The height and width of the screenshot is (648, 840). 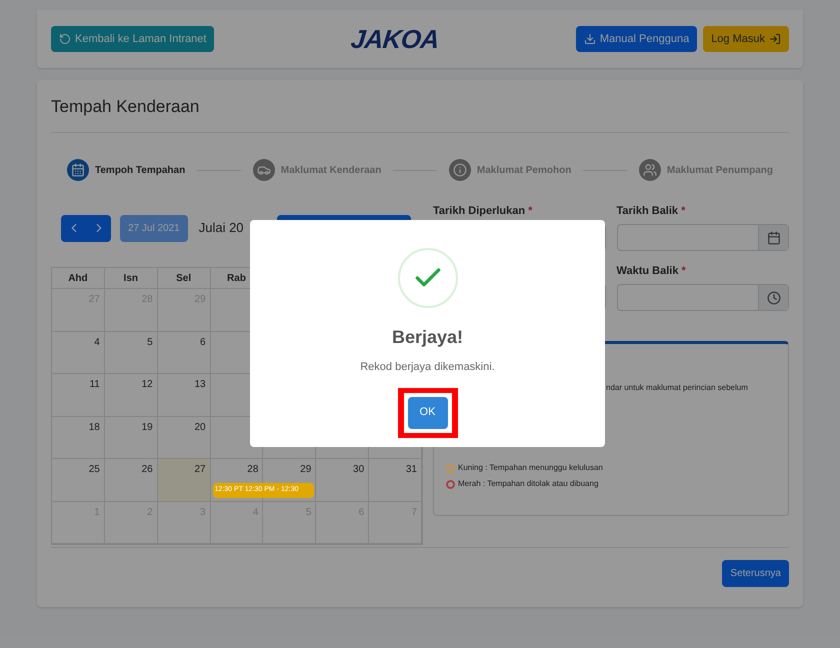 I want to click on day-number: 12, so click(x=147, y=384).